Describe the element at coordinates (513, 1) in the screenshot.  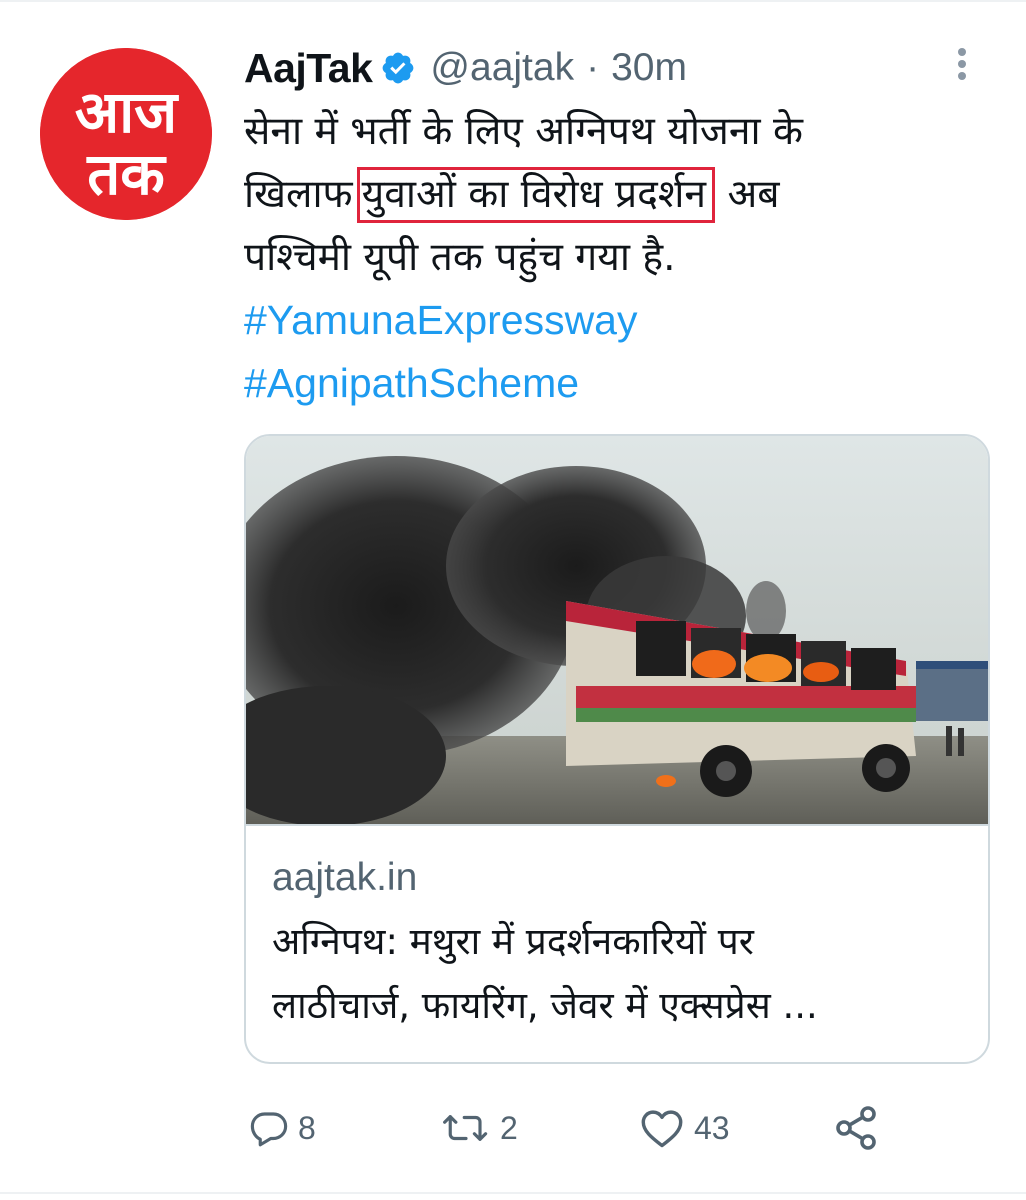
I see `top-divider` at that location.